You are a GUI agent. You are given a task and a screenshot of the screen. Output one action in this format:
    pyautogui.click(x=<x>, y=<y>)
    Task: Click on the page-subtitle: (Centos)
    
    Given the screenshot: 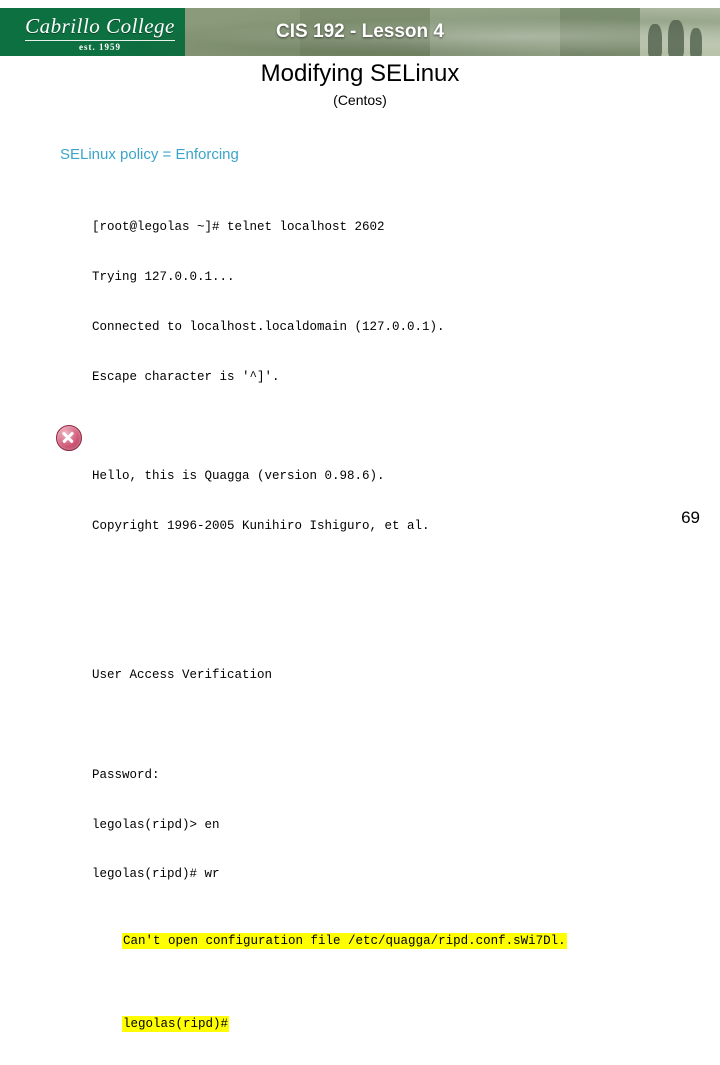 What is the action you would take?
    pyautogui.click(x=360, y=100)
    